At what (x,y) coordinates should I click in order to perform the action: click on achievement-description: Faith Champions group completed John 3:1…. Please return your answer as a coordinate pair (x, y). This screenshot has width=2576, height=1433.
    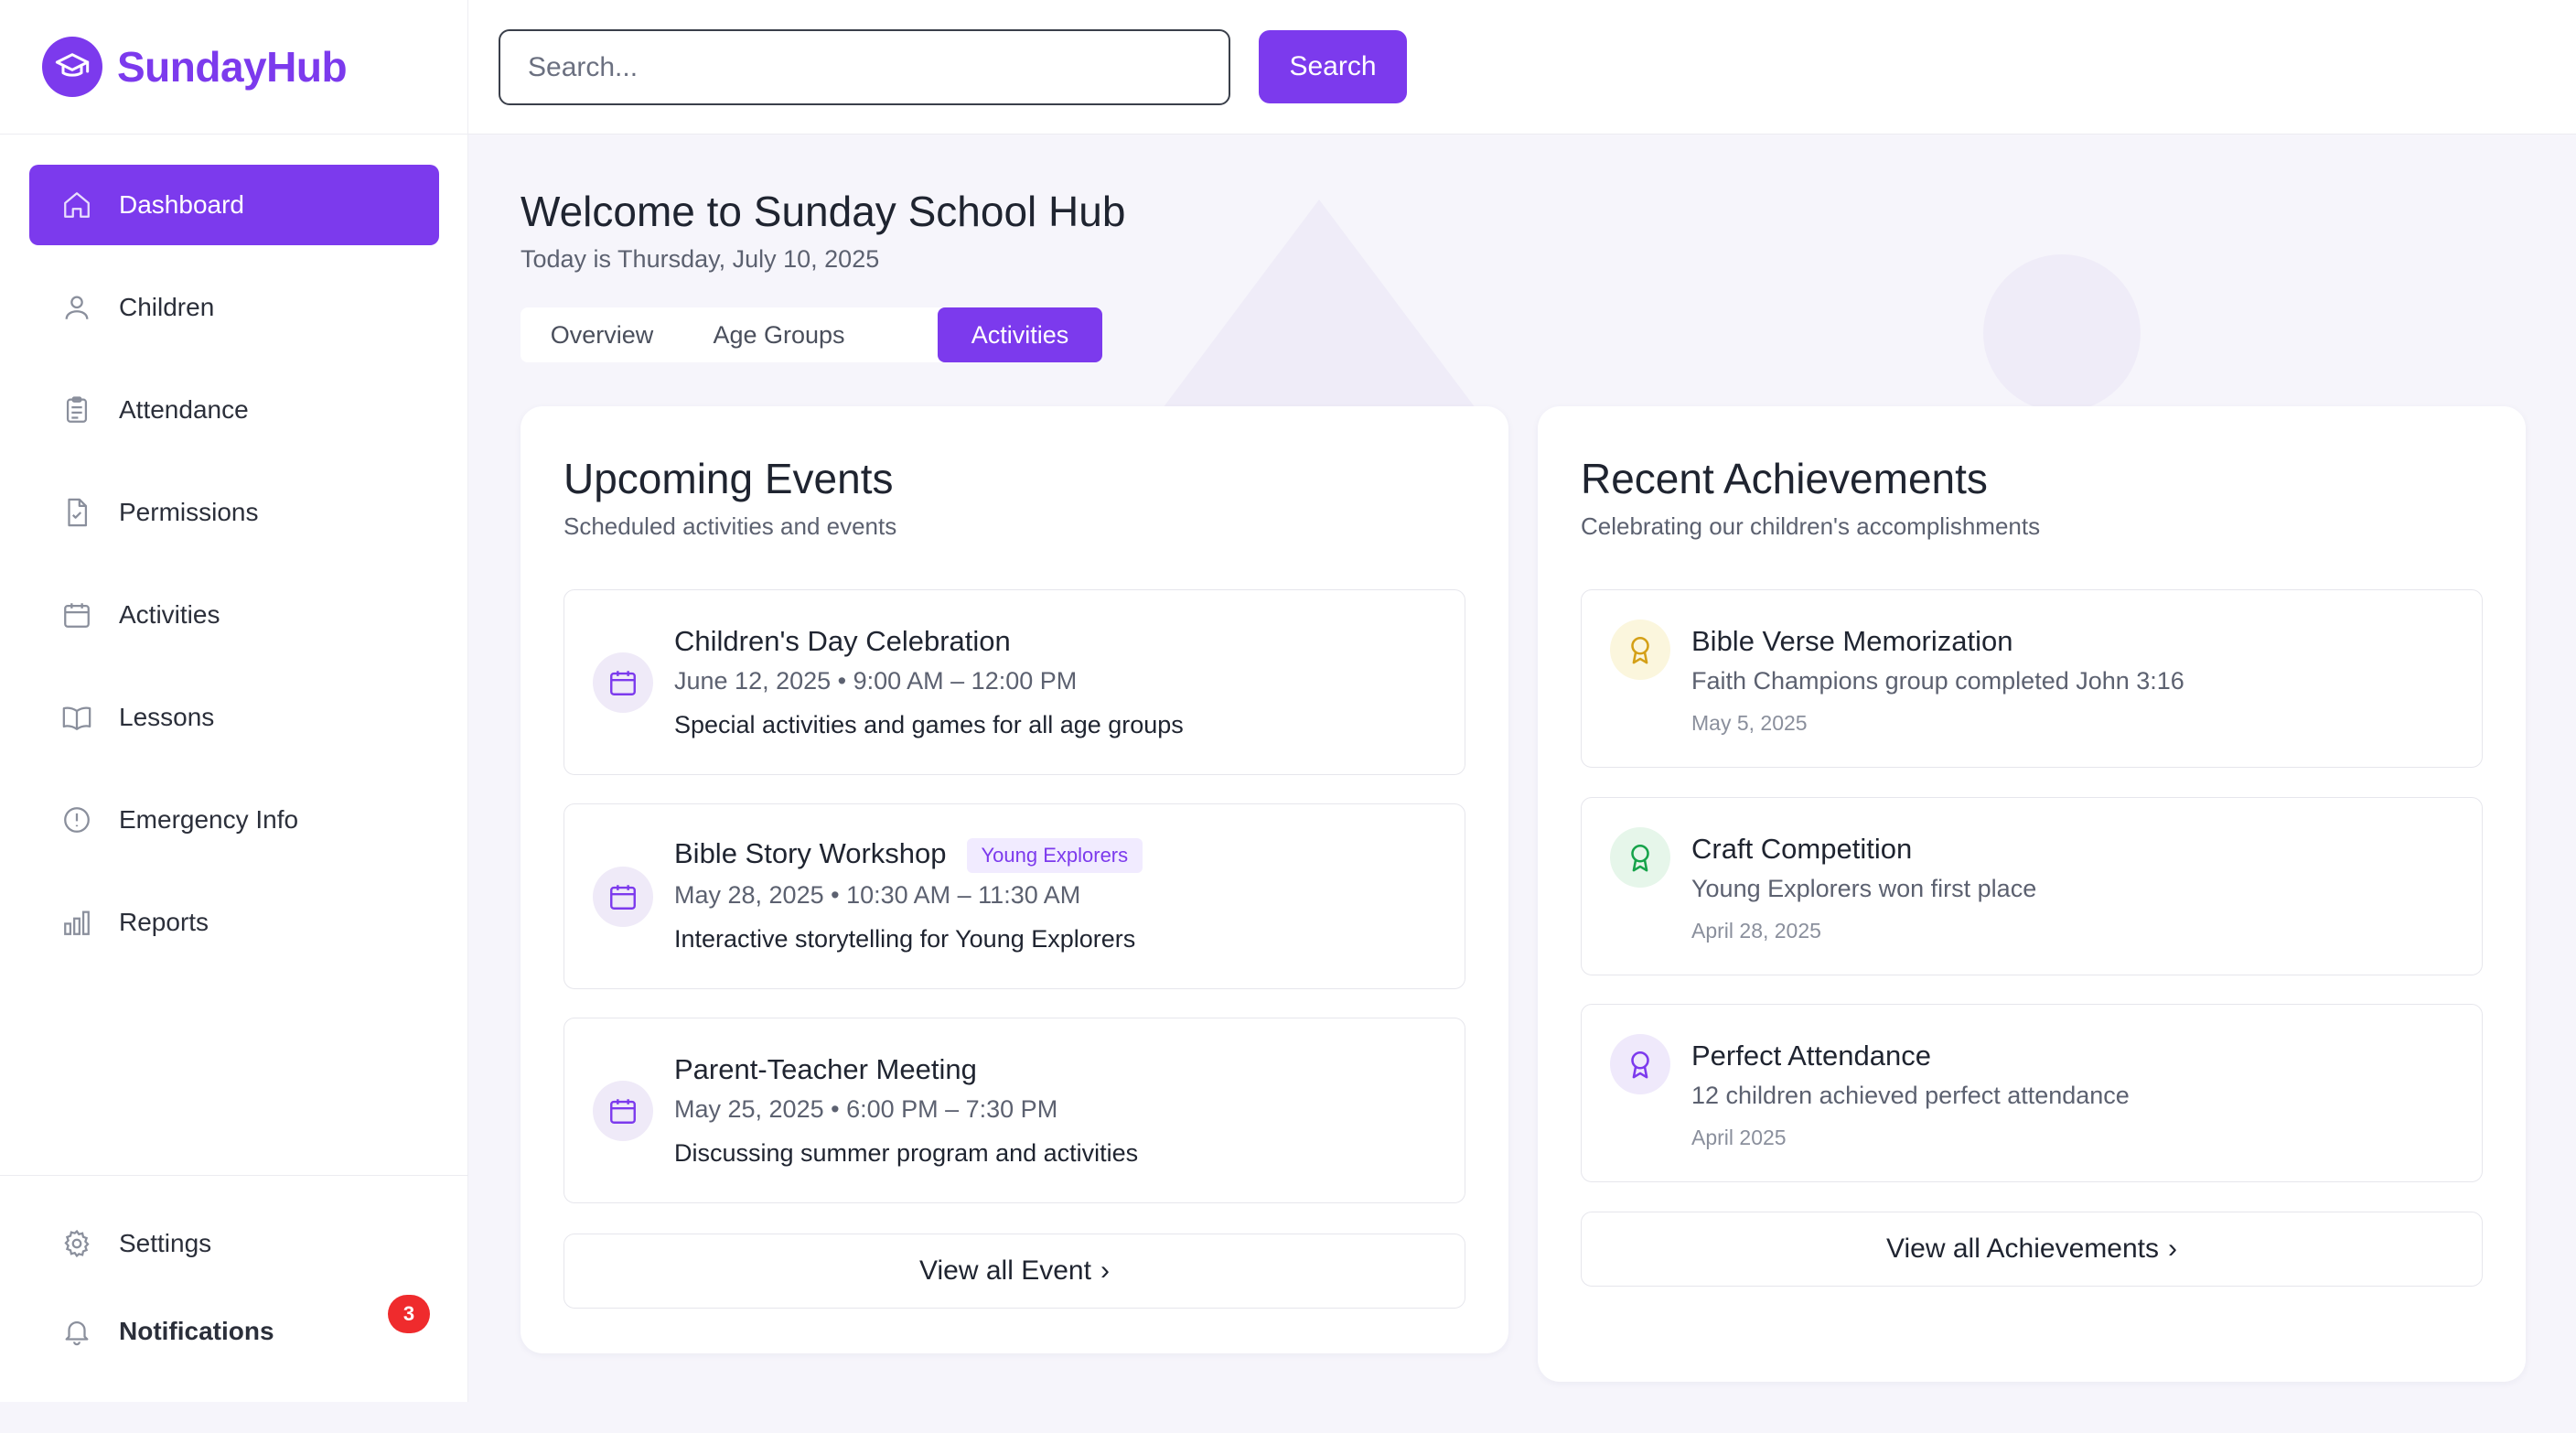
    Looking at the image, I should click on (1937, 681).